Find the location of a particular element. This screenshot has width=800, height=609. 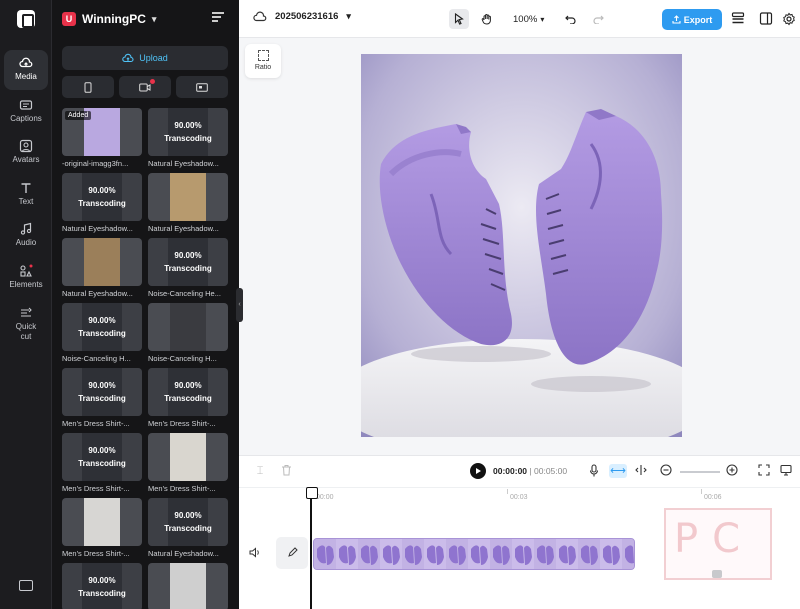

upload-button: Upload is located at coordinates (145, 58).